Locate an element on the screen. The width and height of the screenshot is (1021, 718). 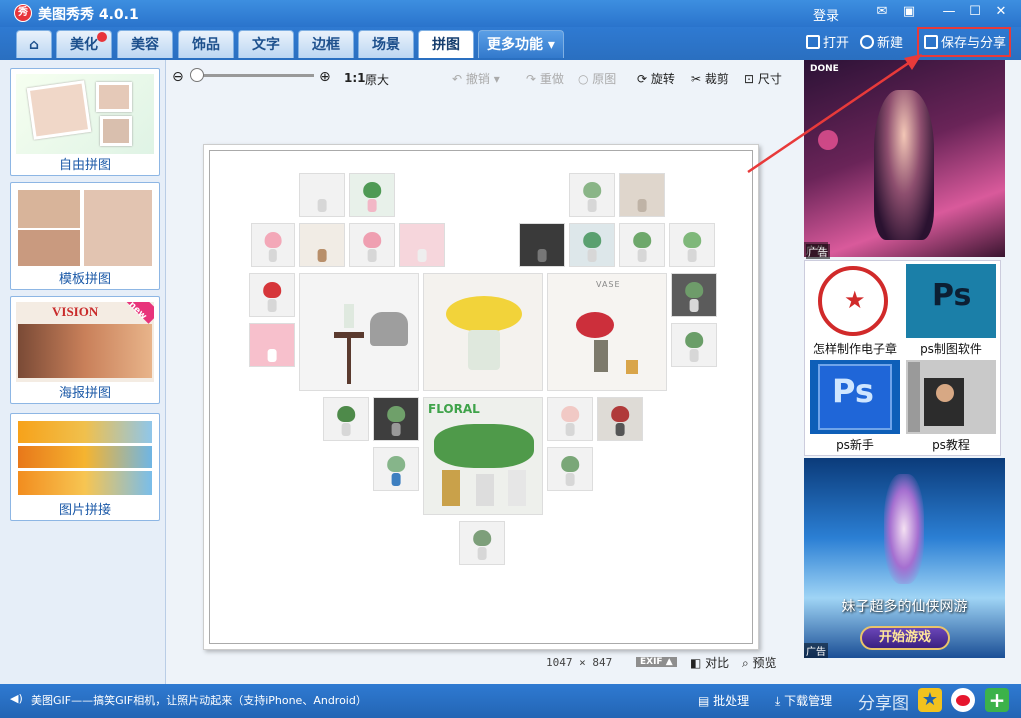
mode-template-collage: 模板拼图 is located at coordinates (85, 236).